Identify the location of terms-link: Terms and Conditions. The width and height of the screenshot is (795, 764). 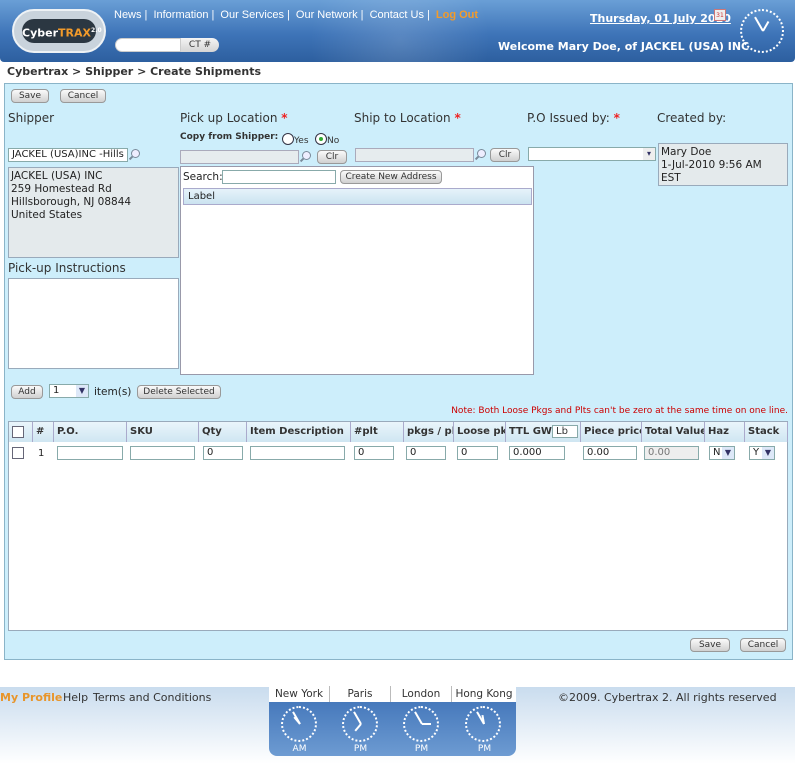
(152, 697).